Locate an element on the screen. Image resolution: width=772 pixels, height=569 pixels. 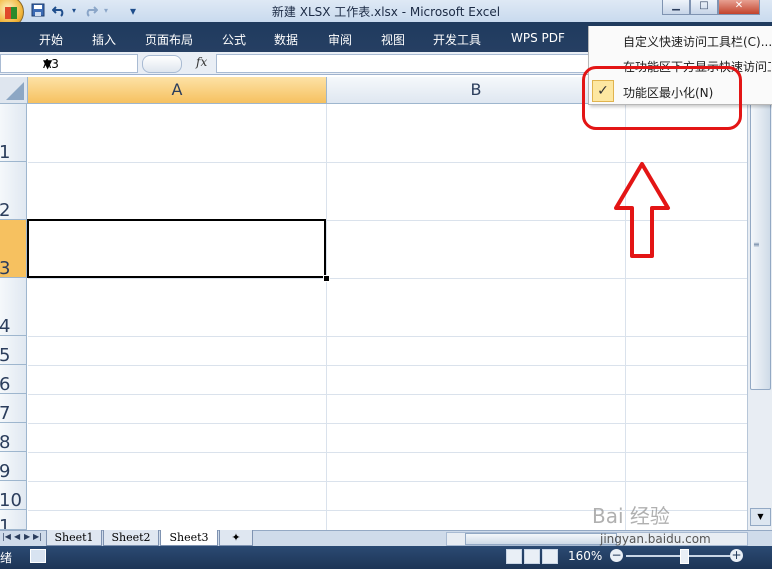
close-button: ✕ is located at coordinates (739, 7).